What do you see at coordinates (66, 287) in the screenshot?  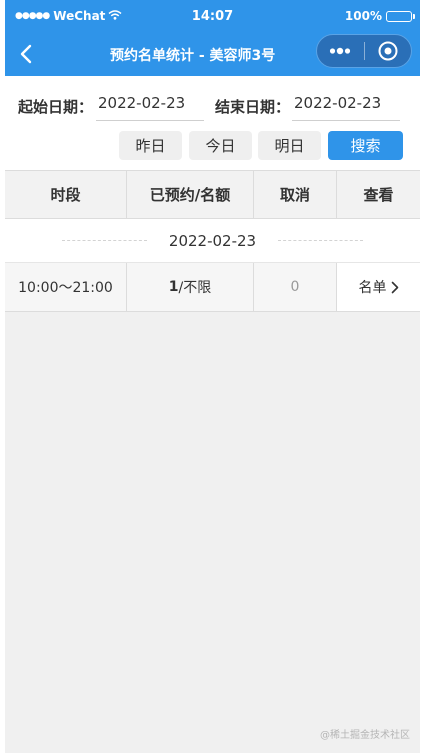 I see `time-slot-cell: 10:00～21:00` at bounding box center [66, 287].